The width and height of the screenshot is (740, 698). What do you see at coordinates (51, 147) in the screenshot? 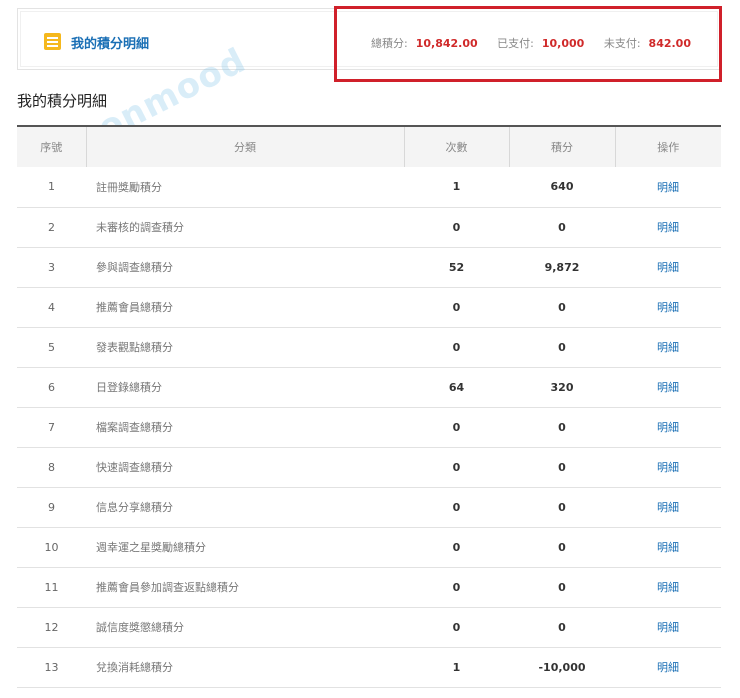
I see `header-index: 序號` at bounding box center [51, 147].